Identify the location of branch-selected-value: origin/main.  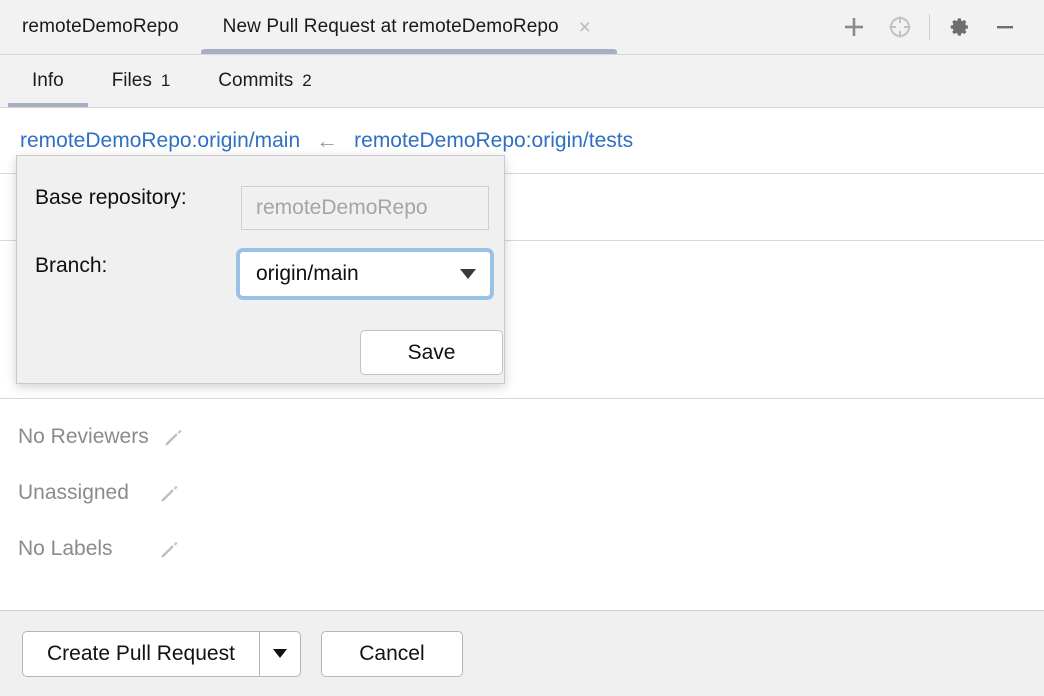
(307, 273).